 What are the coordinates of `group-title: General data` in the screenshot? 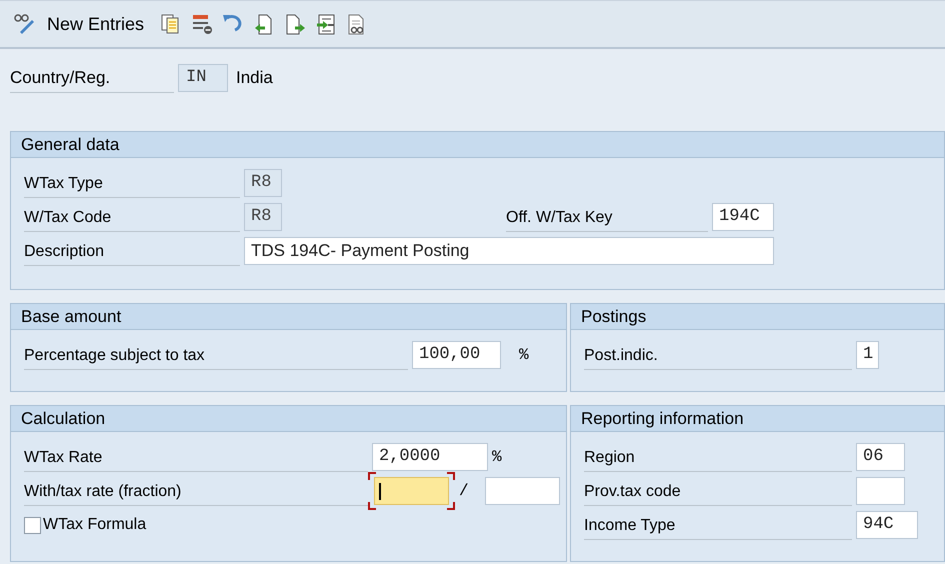 It's located at (477, 145).